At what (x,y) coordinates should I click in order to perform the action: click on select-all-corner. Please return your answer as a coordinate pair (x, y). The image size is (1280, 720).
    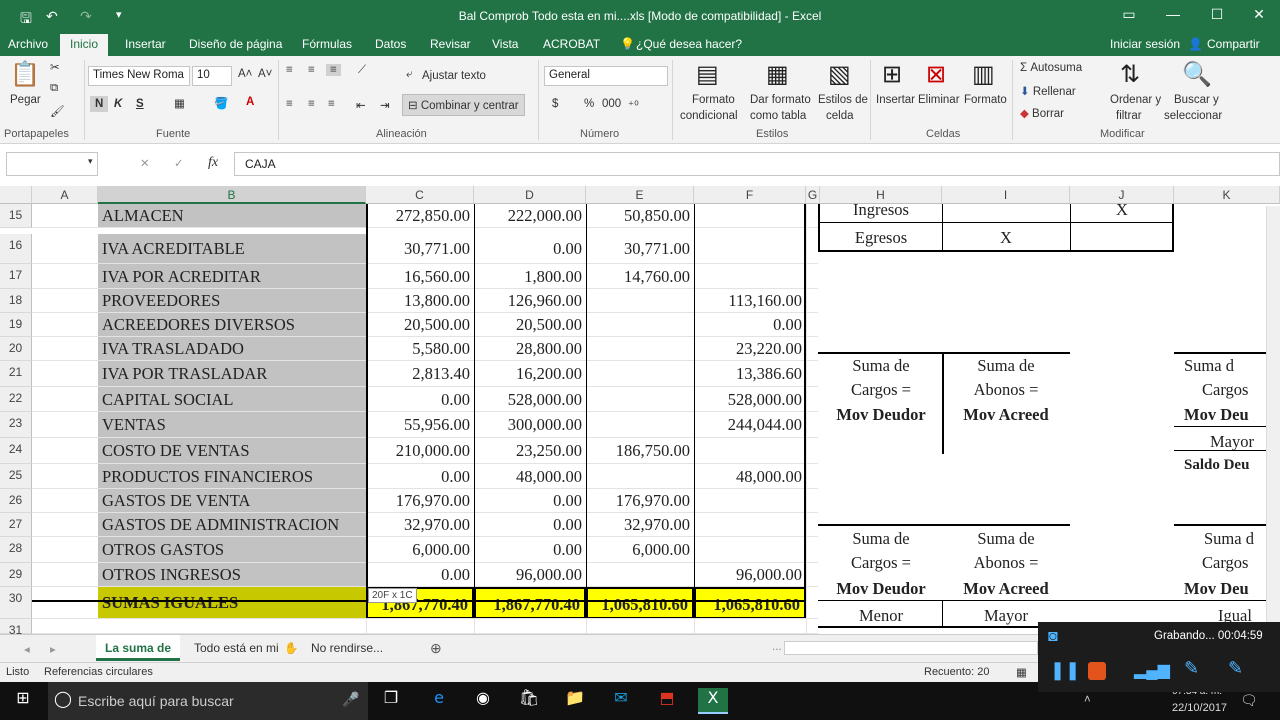
    Looking at the image, I should click on (16, 195).